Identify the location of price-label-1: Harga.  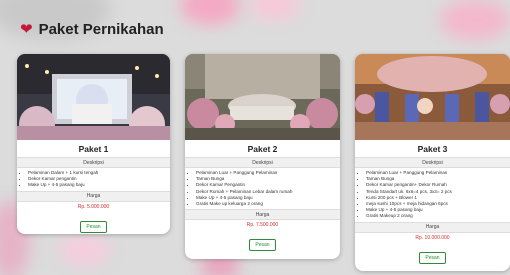
(93, 196).